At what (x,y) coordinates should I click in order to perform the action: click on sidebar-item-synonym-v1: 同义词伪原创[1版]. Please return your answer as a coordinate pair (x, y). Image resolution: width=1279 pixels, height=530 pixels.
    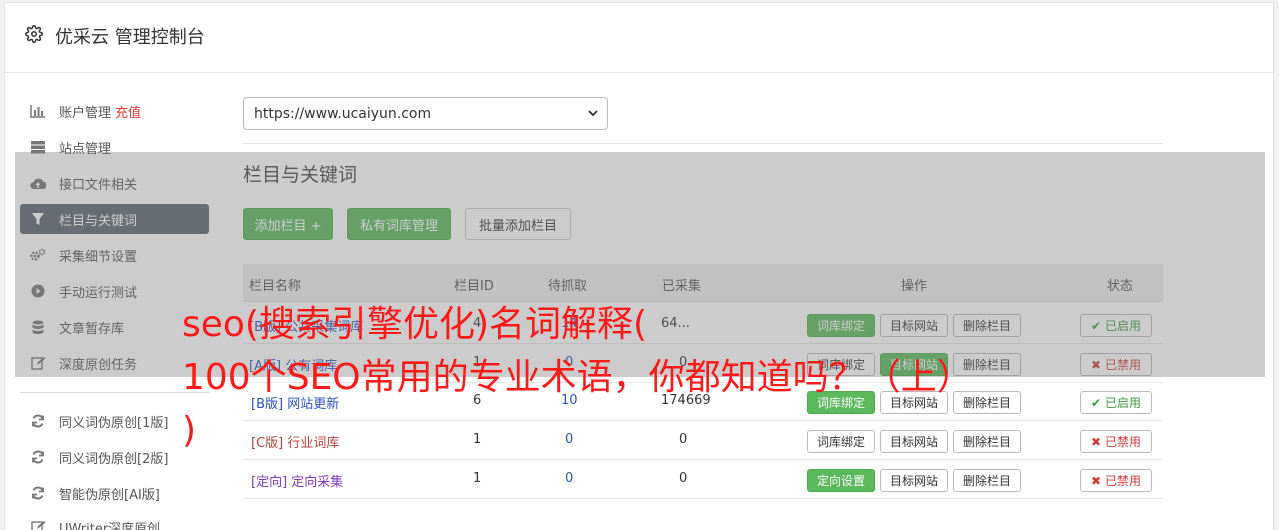
    Looking at the image, I should click on (114, 421).